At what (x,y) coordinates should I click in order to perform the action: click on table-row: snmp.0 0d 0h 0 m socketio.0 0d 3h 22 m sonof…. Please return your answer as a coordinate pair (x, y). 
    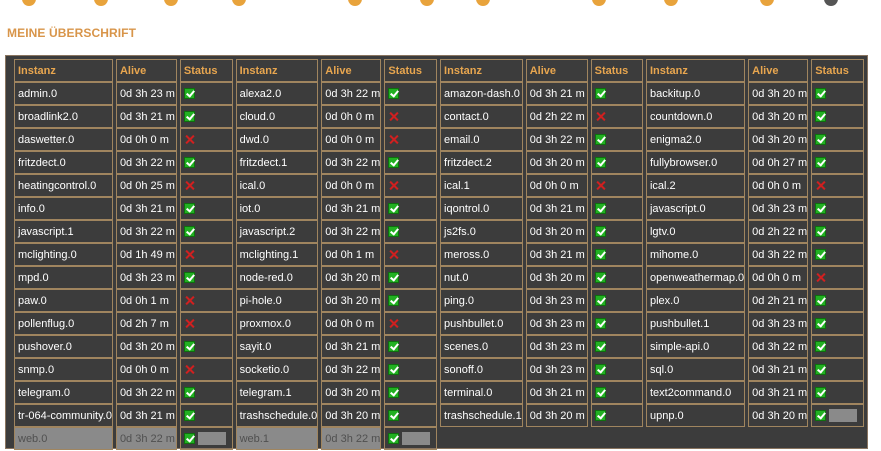
    Looking at the image, I should click on (439, 369).